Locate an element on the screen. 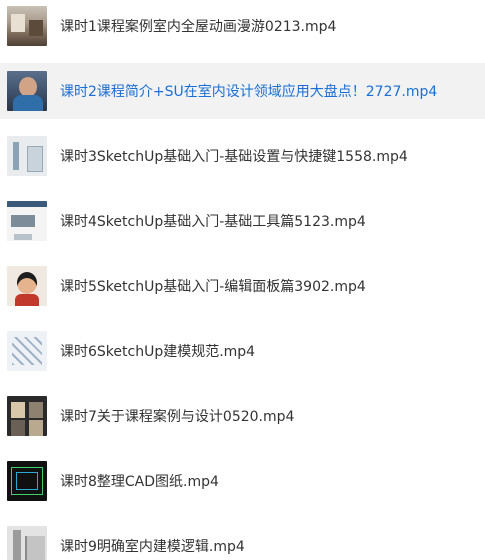  lesson-row-4: 课时4SketchUp基础入门-基础工具篇5123.mp4 is located at coordinates (242, 221).